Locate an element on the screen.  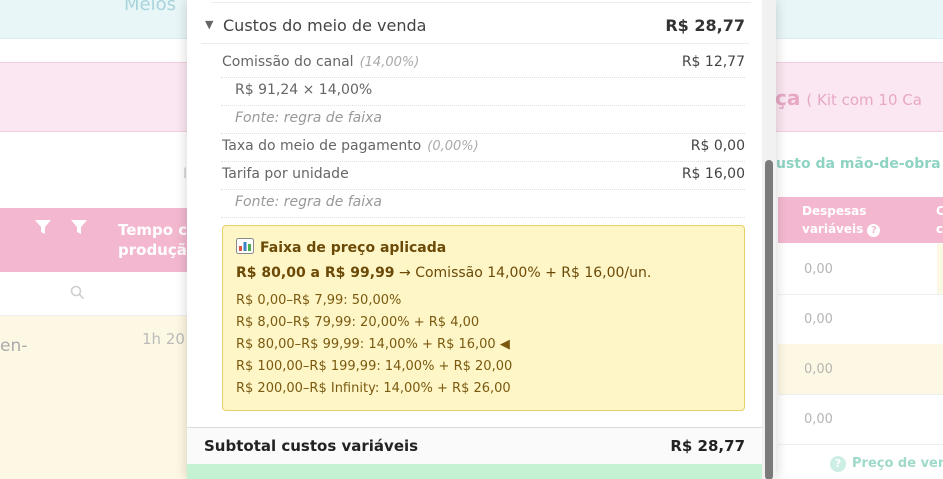
subtotal-row: Subtotal custos variáveis R$ 28,77 is located at coordinates (474, 446).